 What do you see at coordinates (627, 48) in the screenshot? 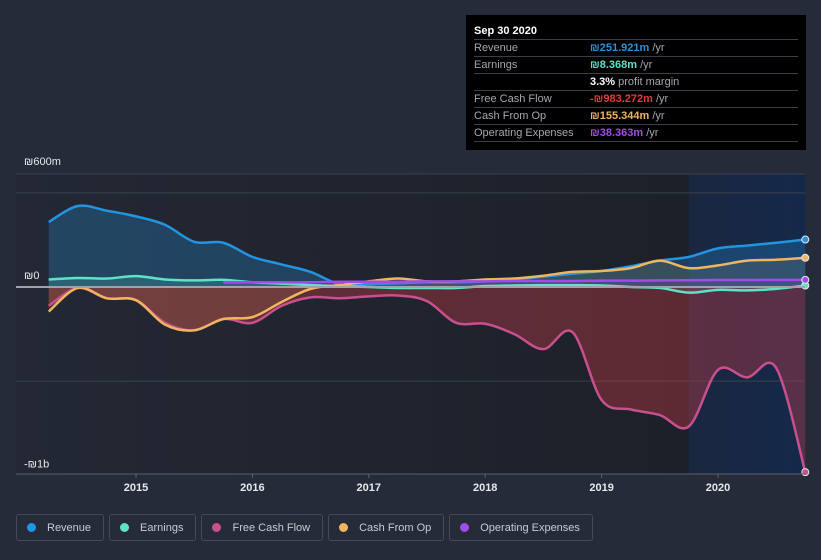
I see `tooltip-row-value: ₪251.921m /yr` at bounding box center [627, 48].